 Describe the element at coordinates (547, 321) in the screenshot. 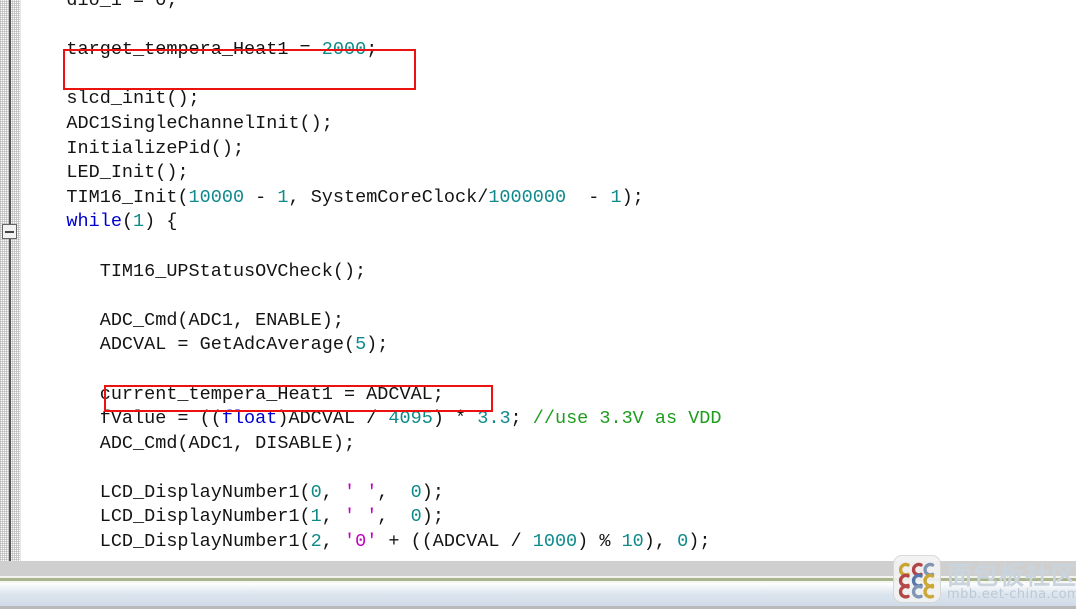

I see `code-line: ADC_Cmd(ADC1, ENABLE);` at that location.